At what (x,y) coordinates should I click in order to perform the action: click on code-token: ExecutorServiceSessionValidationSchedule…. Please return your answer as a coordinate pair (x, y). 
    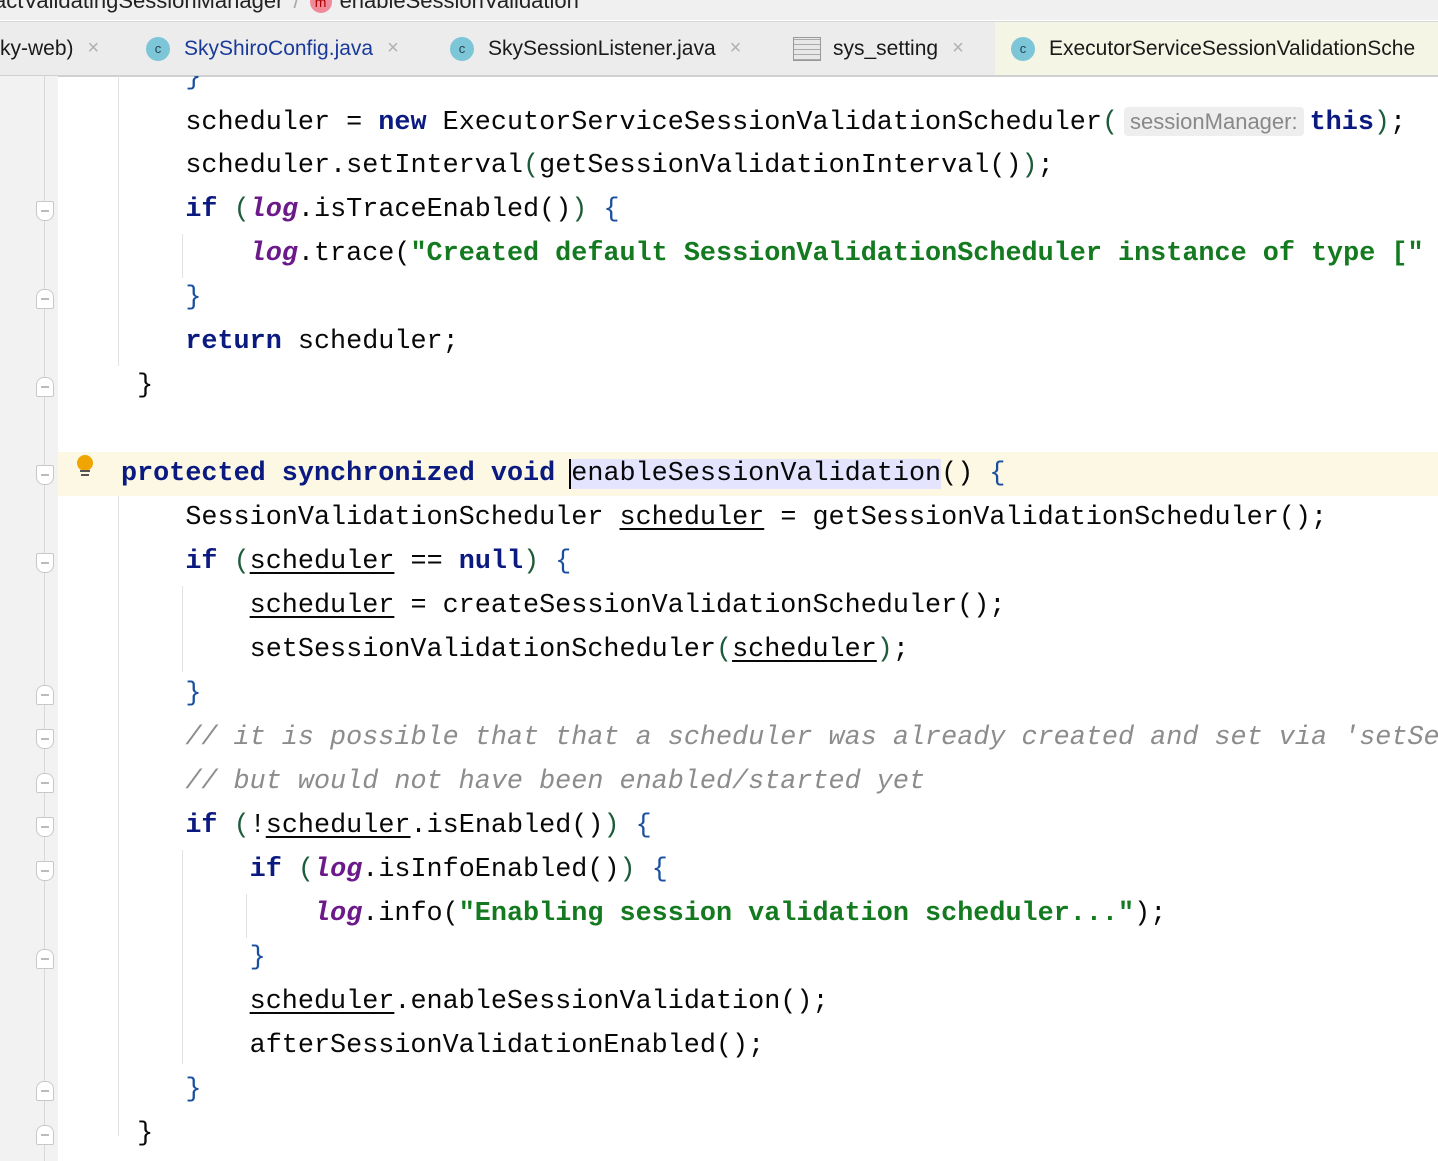
    Looking at the image, I should click on (764, 123).